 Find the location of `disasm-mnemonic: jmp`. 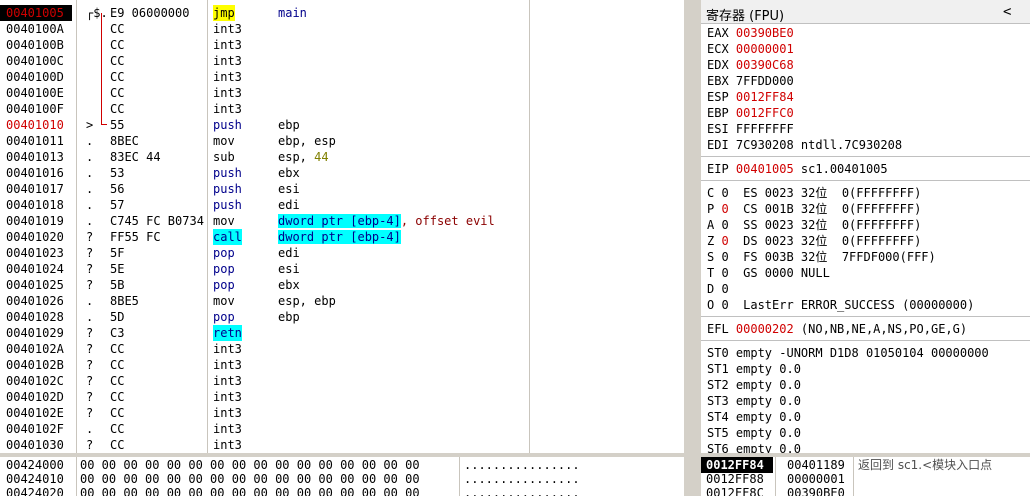

disasm-mnemonic: jmp is located at coordinates (224, 13).